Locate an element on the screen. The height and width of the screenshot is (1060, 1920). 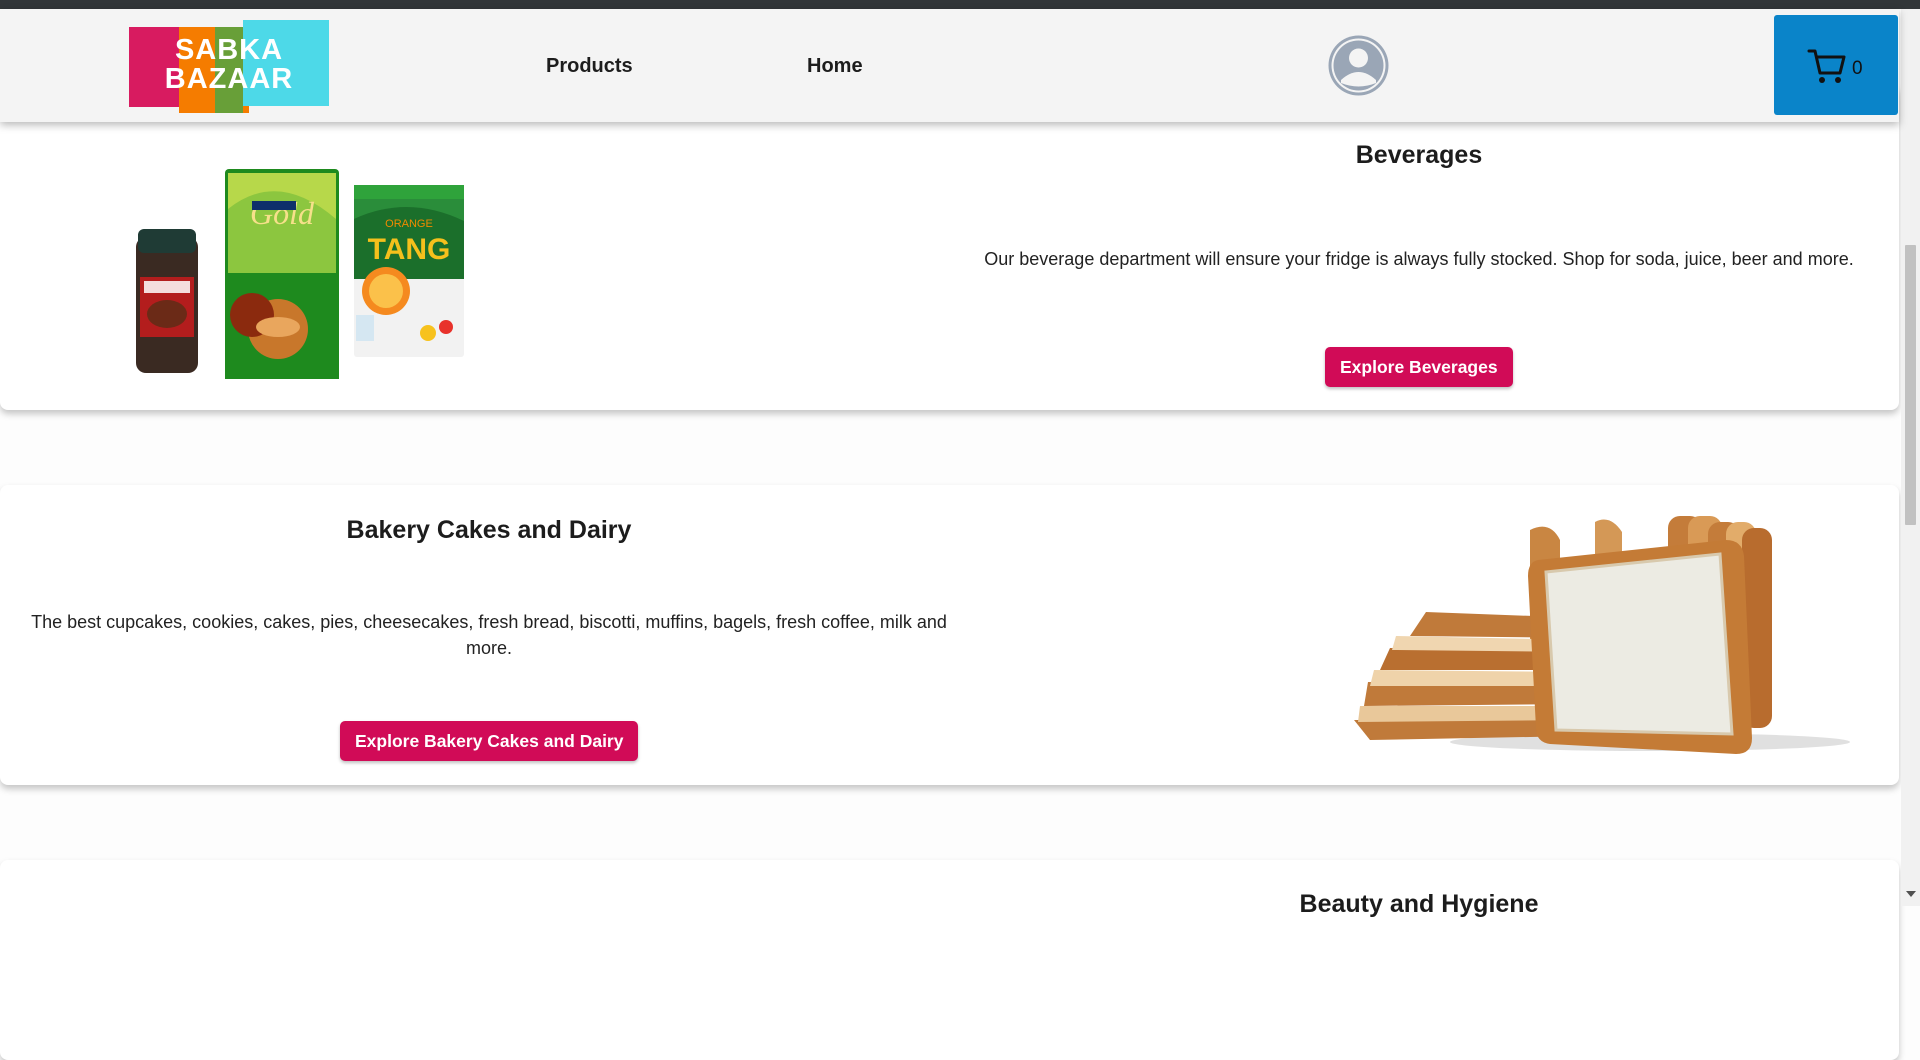
cart-icon is located at coordinates (1826, 66).